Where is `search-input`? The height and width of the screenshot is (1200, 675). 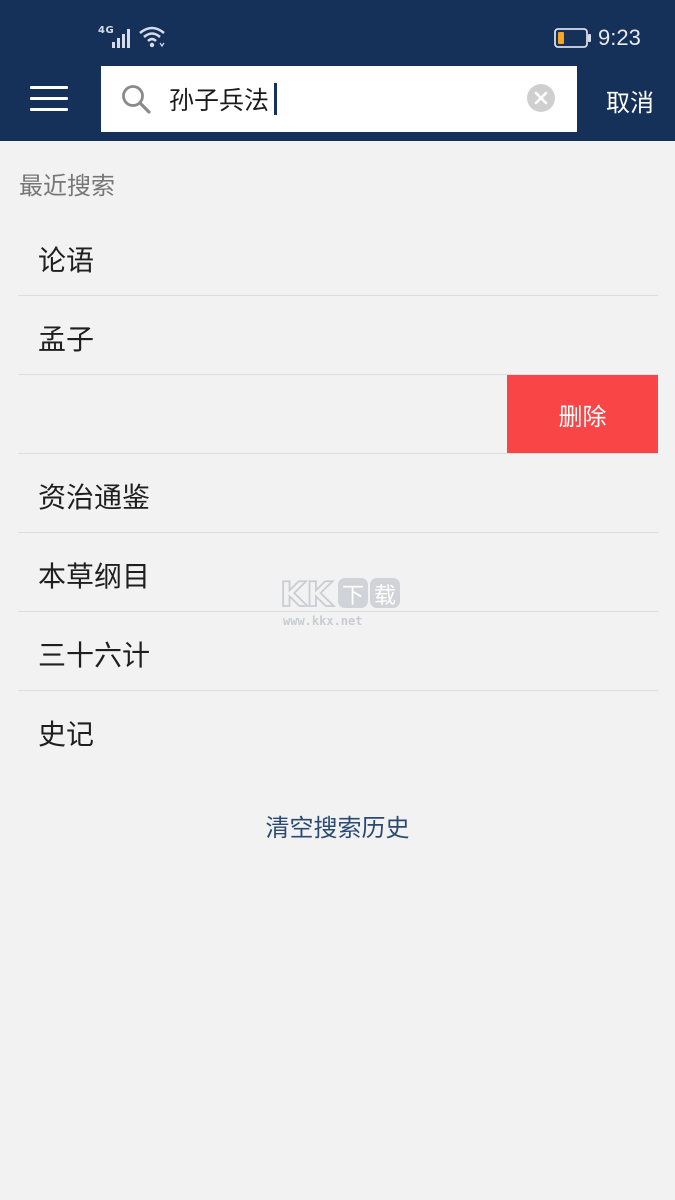
search-input is located at coordinates (344, 99).